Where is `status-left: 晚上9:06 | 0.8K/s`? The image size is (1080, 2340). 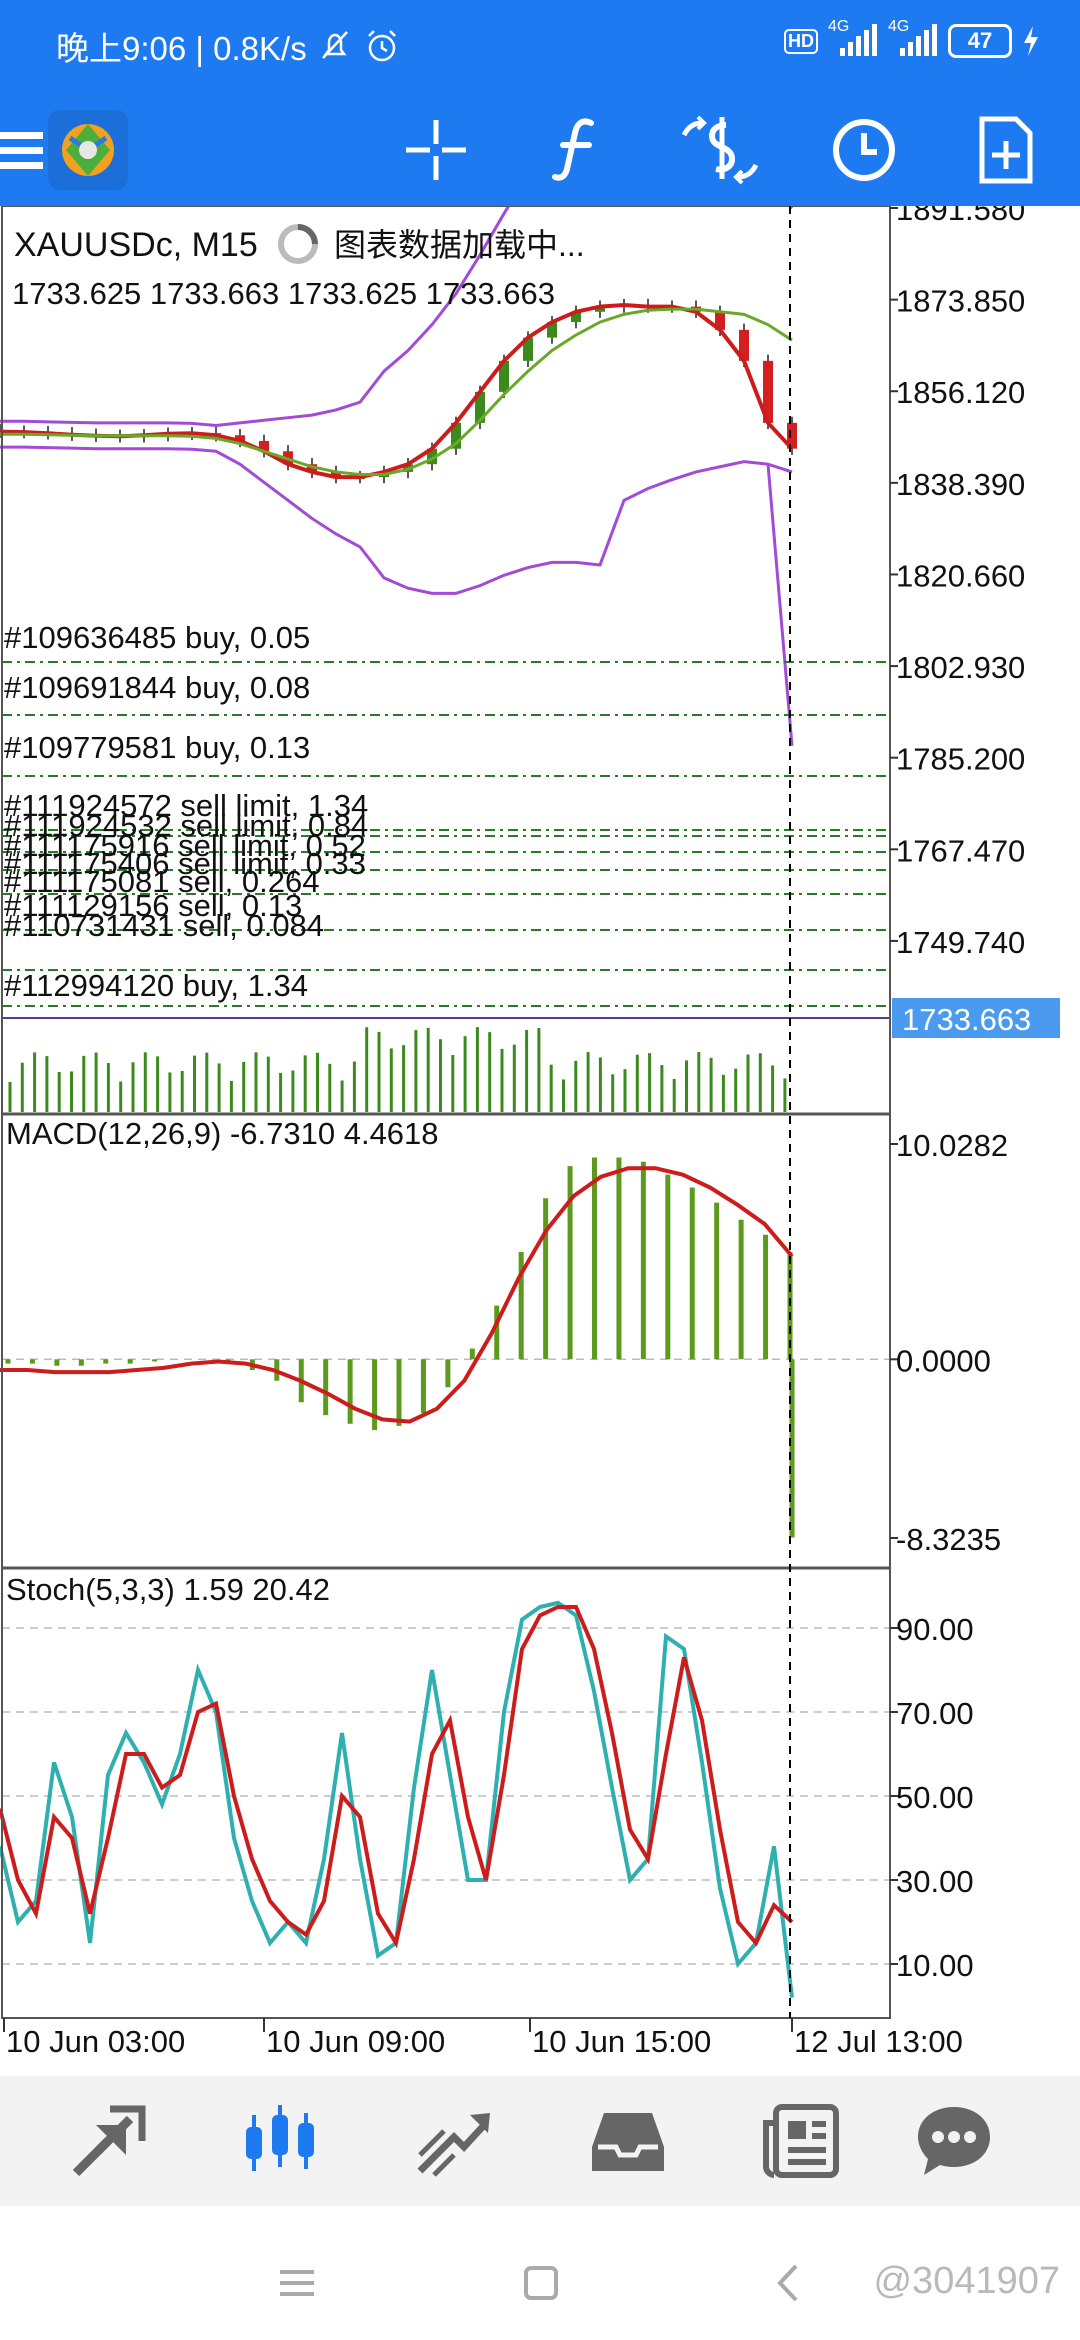
status-left: 晚上9:06 | 0.8K/s is located at coordinates (228, 46).